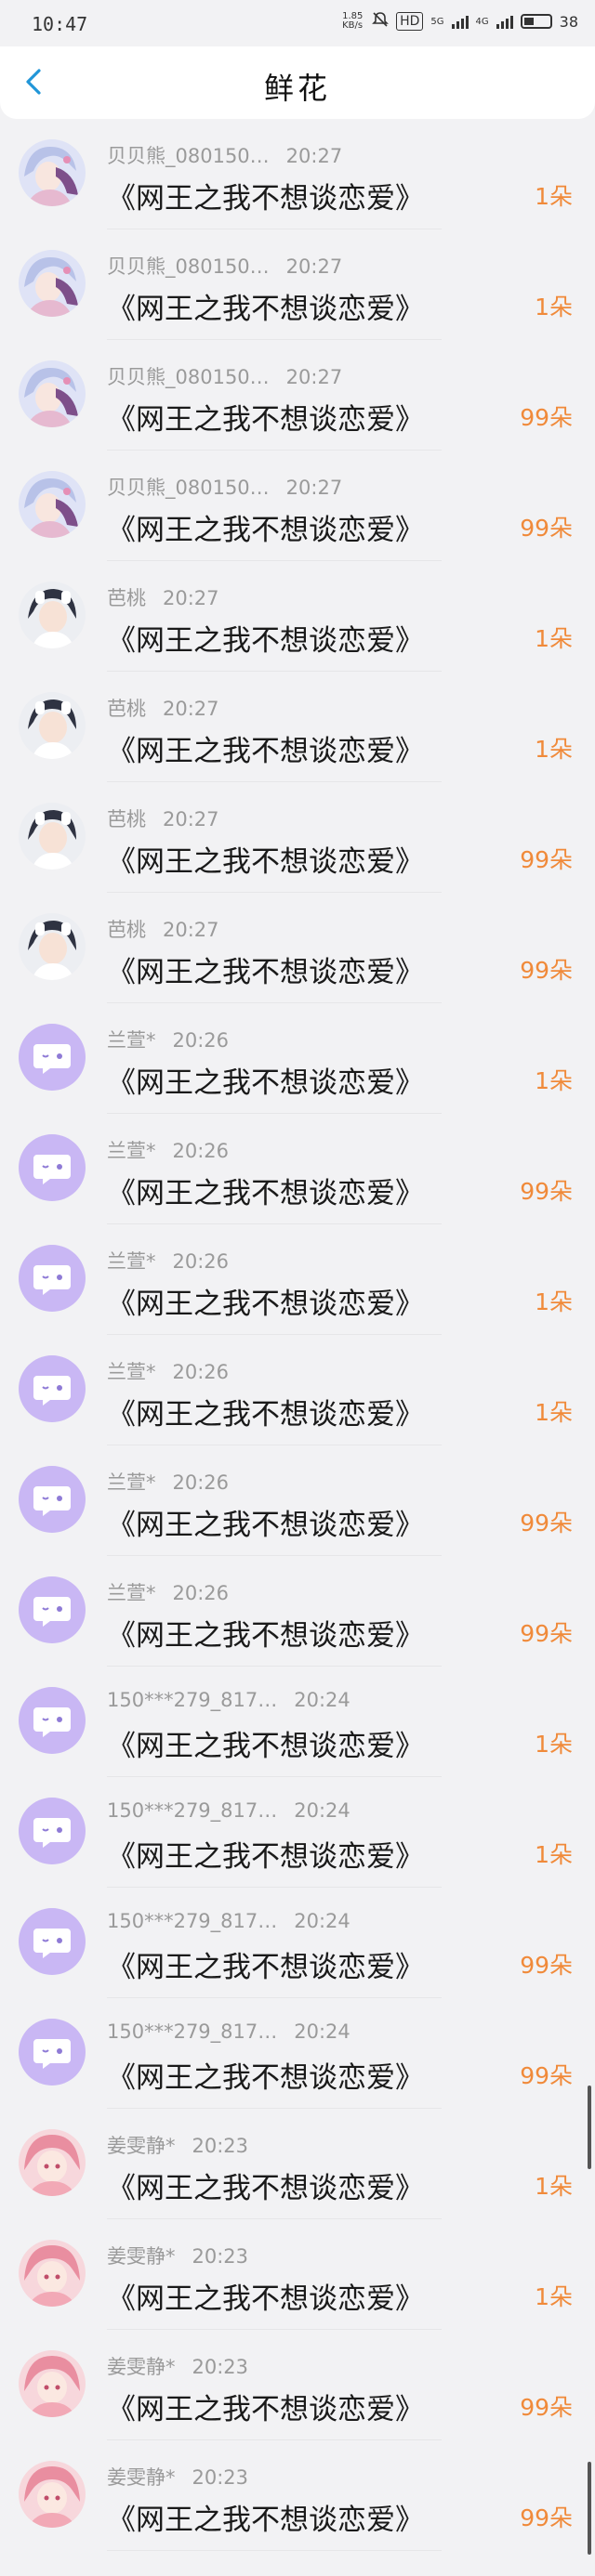 The height and width of the screenshot is (2576, 595). Describe the element at coordinates (141, 2256) in the screenshot. I see `sender-name: 姜雯静*` at that location.